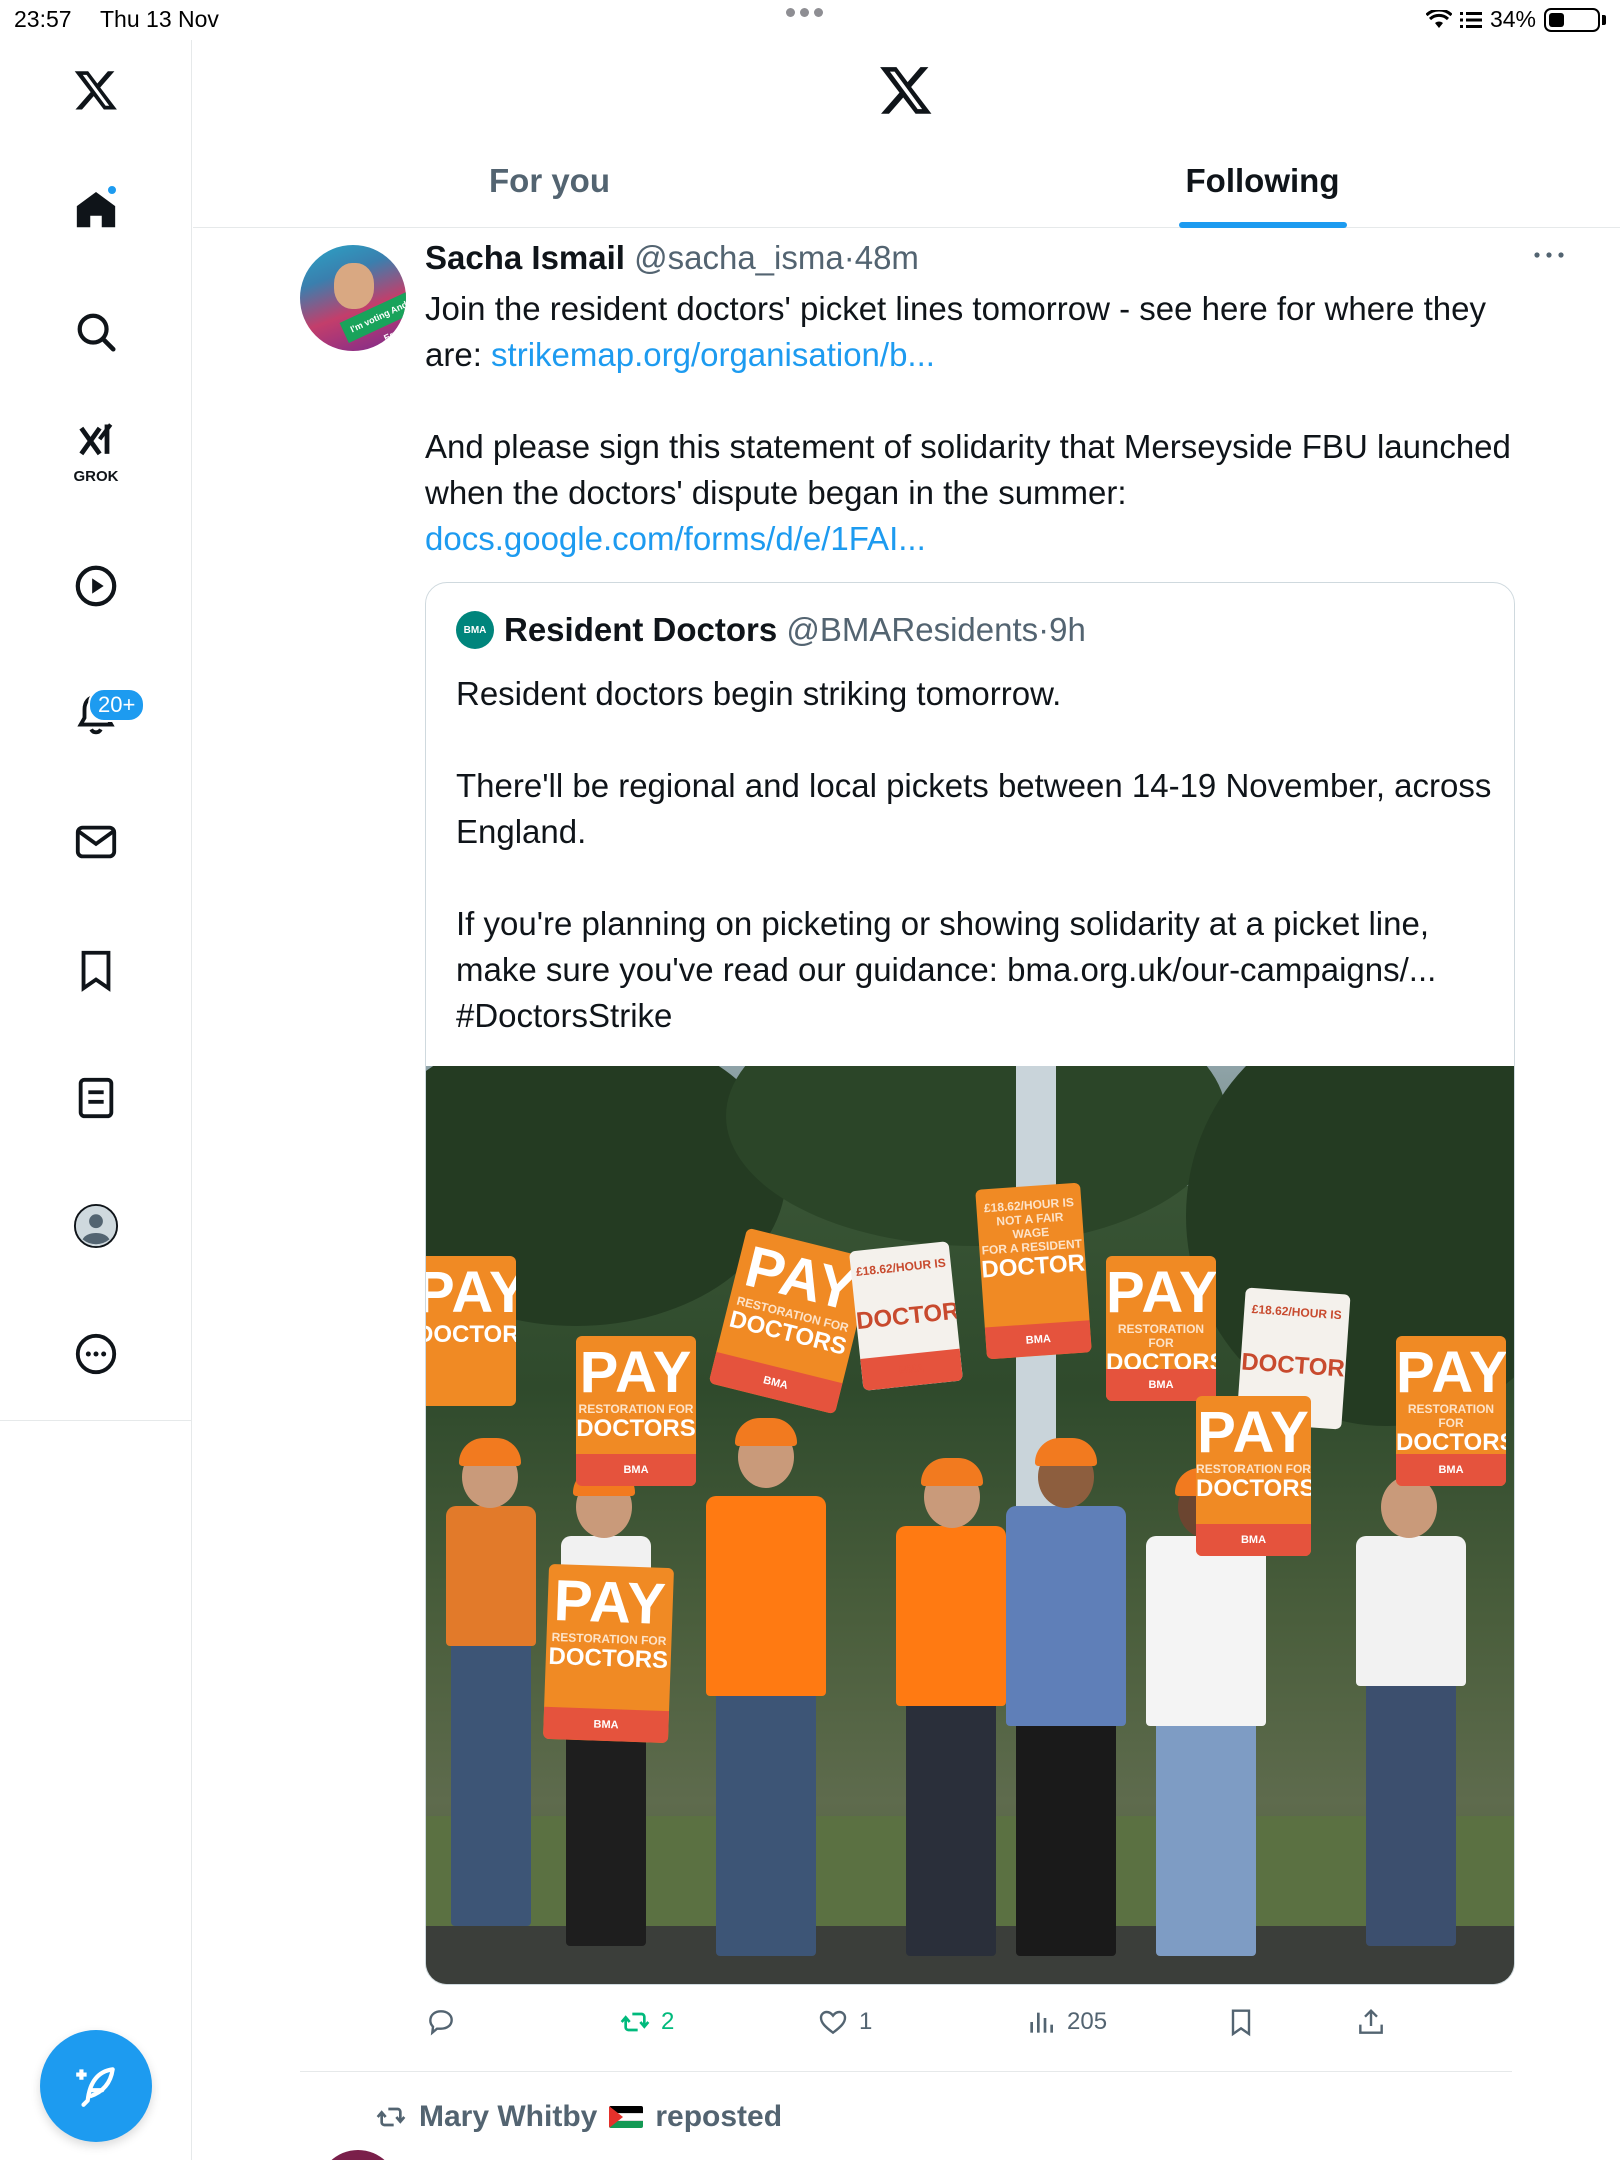 This screenshot has height=2160, width=1620. Describe the element at coordinates (96, 1354) in the screenshot. I see `more-circle-icon` at that location.